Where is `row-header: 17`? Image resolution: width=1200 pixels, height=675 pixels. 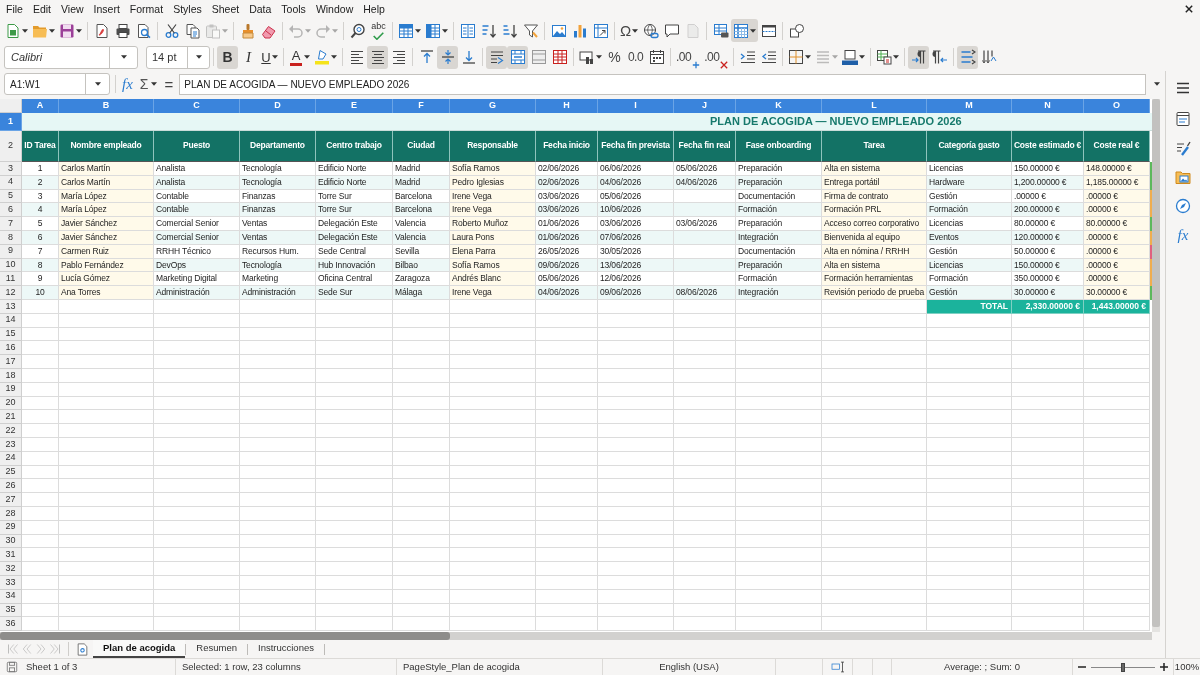 row-header: 17 is located at coordinates (11, 362).